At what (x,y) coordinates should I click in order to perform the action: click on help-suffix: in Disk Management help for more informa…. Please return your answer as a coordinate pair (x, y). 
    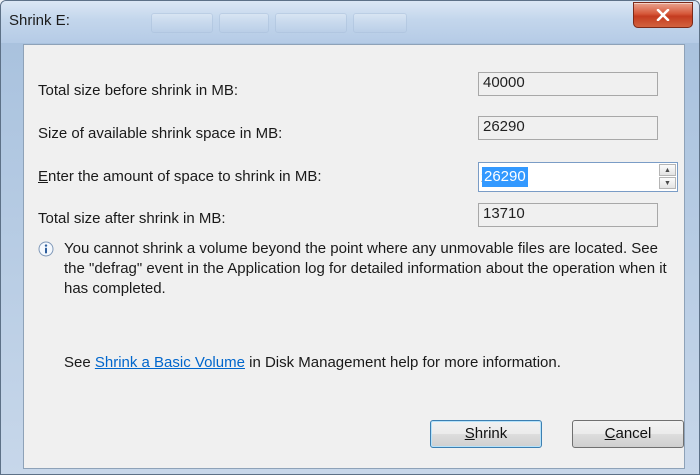
    Looking at the image, I should click on (402, 362).